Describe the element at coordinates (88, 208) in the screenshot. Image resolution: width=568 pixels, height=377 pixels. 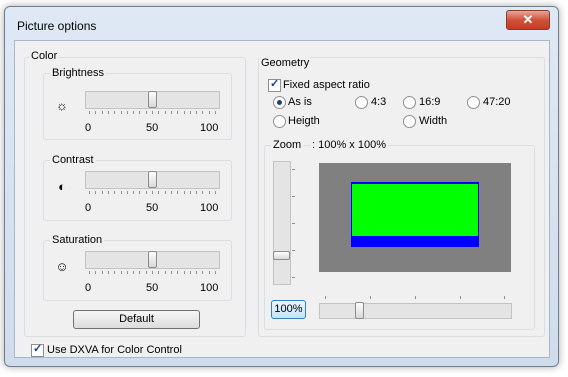
I see `contrast-tick-0: 0` at that location.